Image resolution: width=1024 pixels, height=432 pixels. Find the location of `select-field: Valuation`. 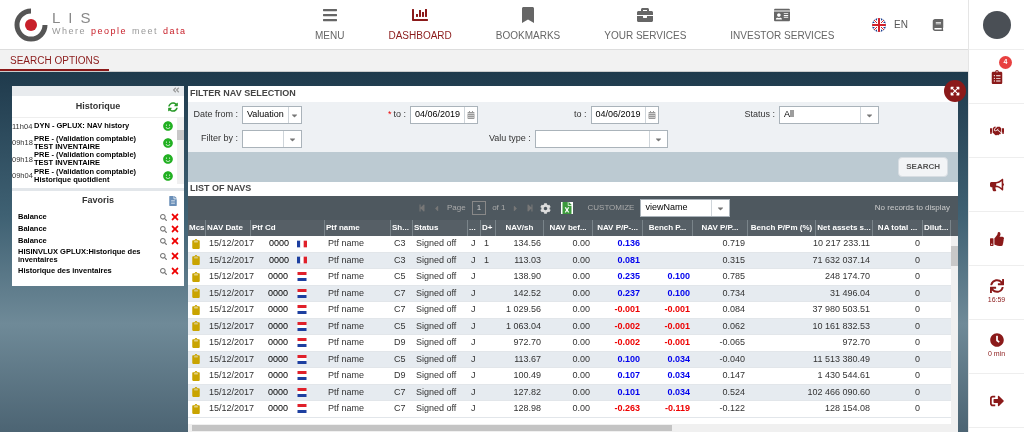

select-field: Valuation is located at coordinates (272, 115).